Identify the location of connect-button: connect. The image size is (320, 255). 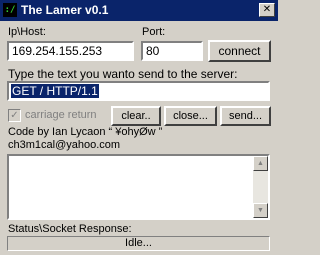
(239, 51).